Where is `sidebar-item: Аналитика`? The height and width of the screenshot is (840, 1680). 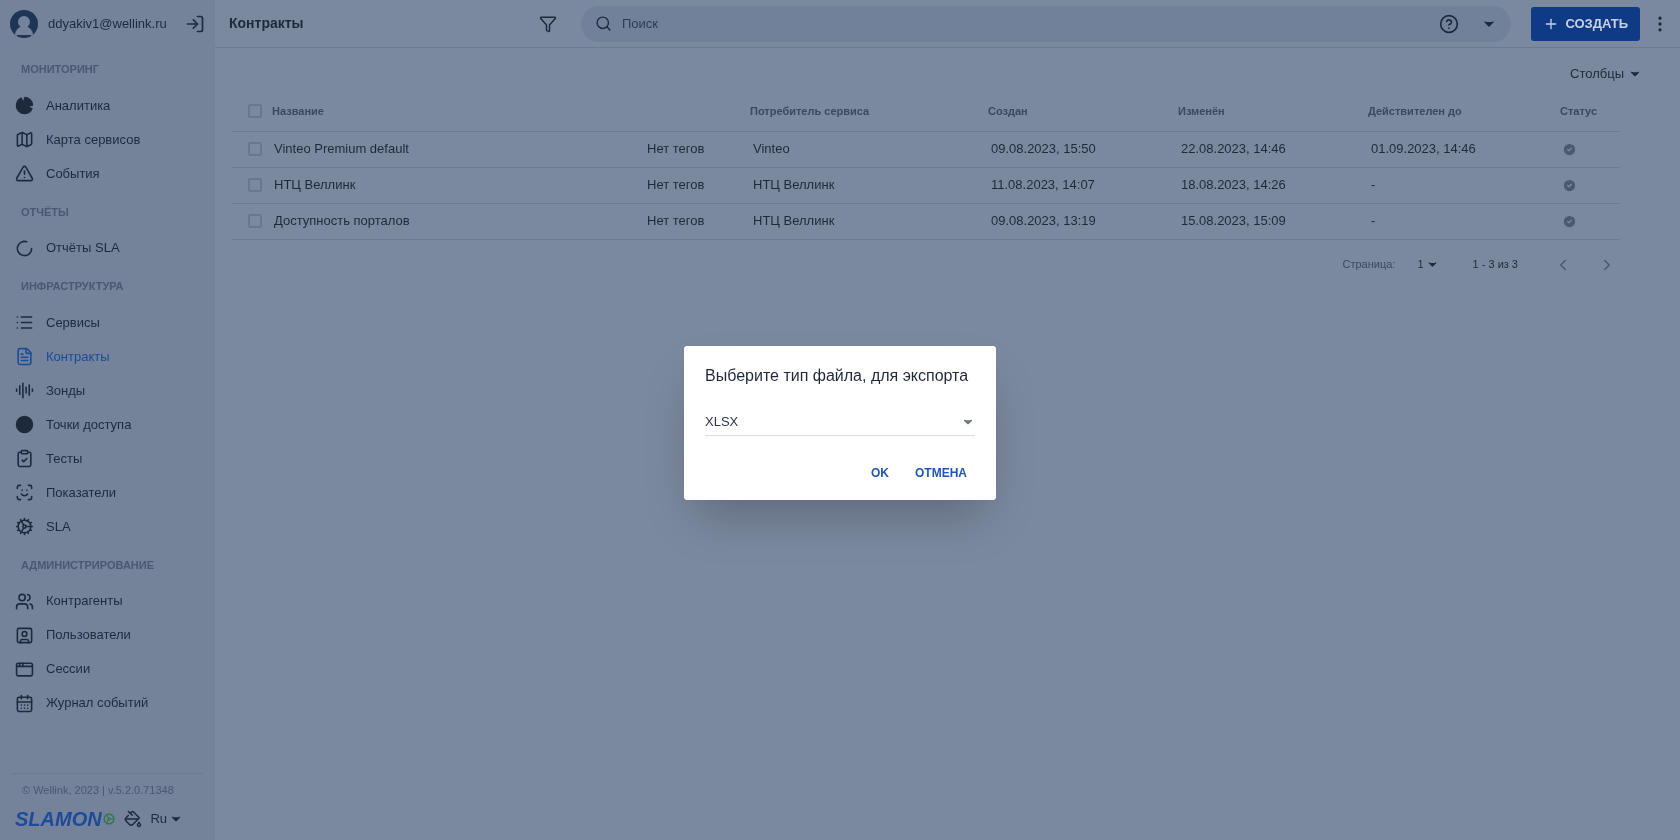 sidebar-item: Аналитика is located at coordinates (107, 105).